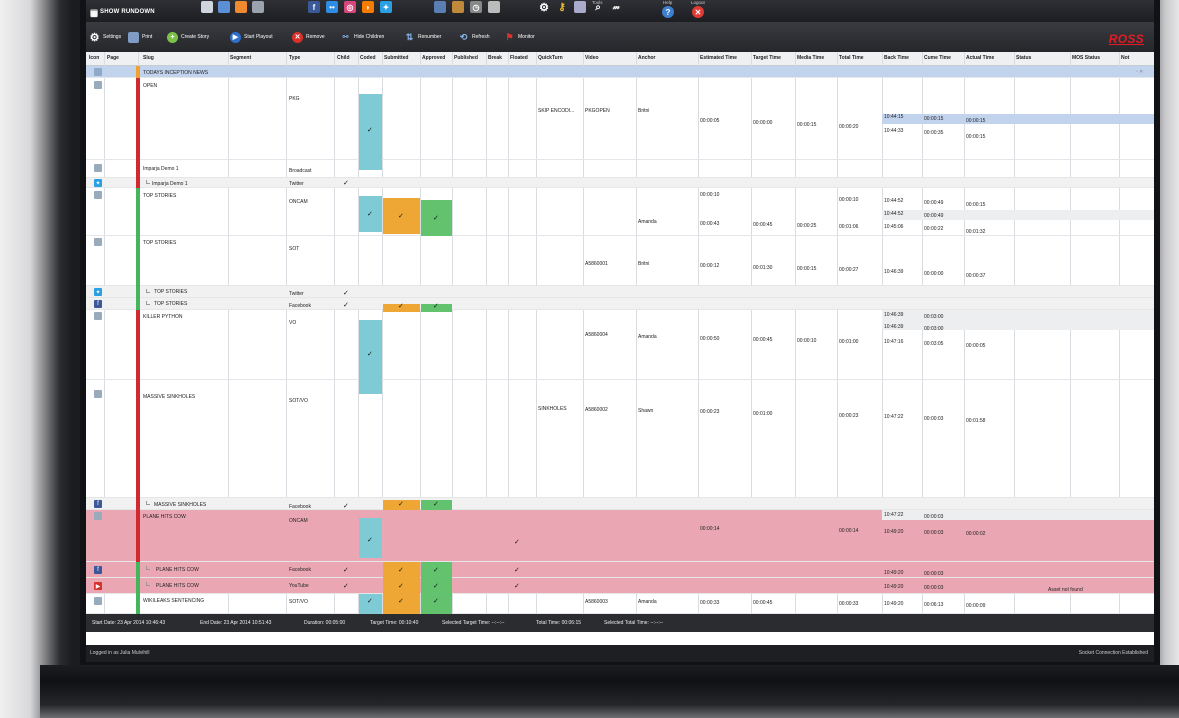 The width and height of the screenshot is (1179, 718). Describe the element at coordinates (113, 58) in the screenshot. I see `col-page: Page` at that location.